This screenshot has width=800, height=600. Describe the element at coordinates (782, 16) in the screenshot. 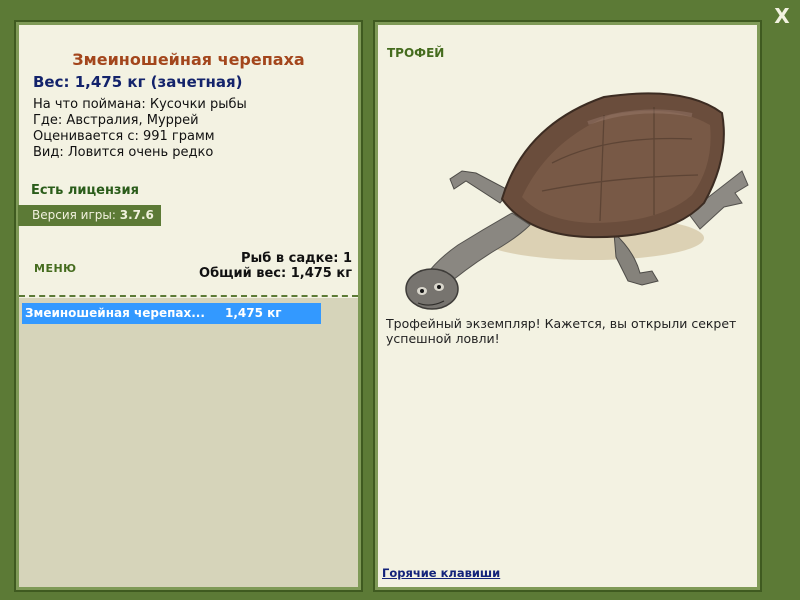

I see `close-icon: X` at that location.